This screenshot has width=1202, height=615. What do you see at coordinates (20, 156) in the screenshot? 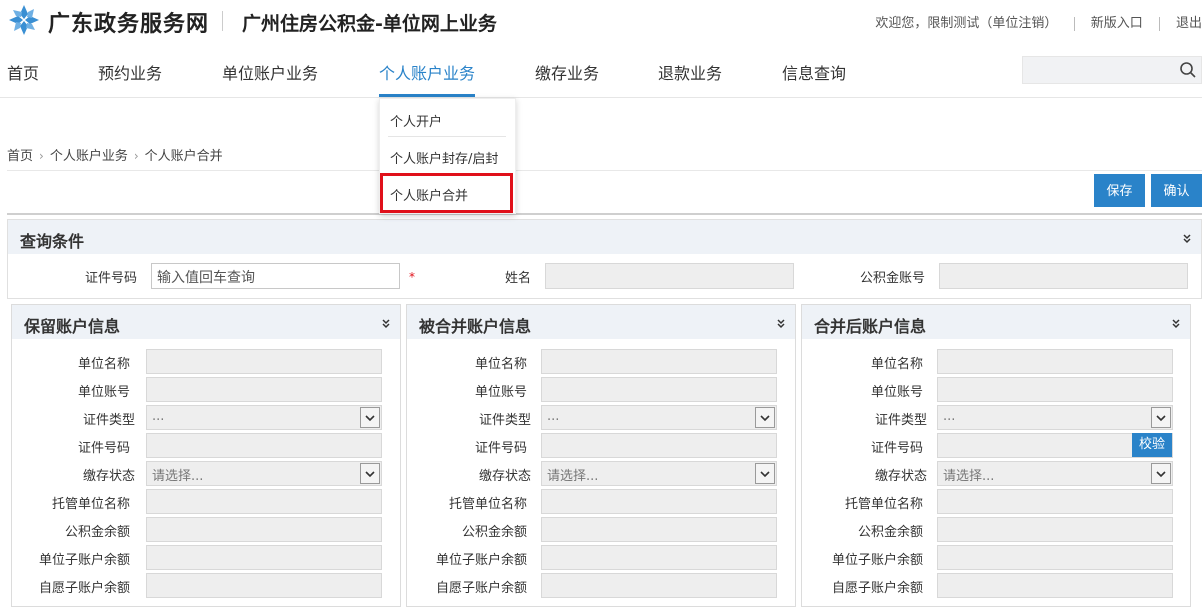
I see `breadcrumb-home: 首页` at bounding box center [20, 156].